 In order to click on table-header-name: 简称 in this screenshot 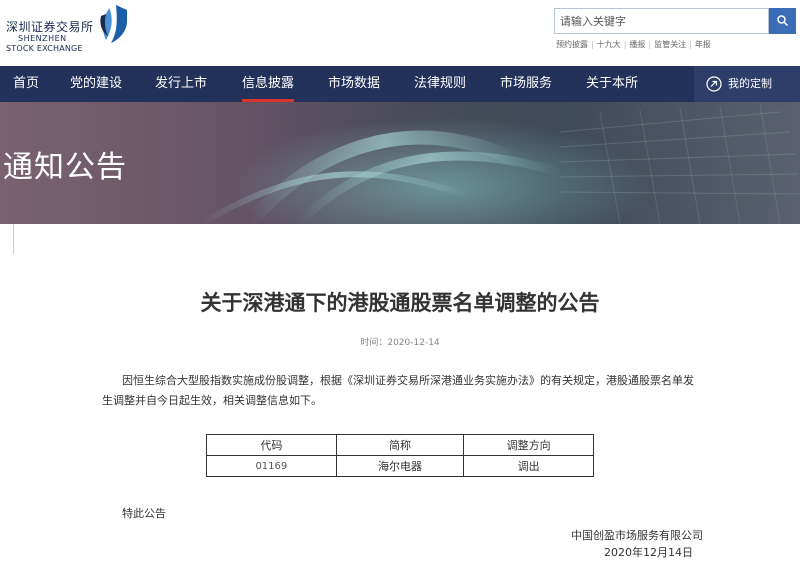, I will do `click(400, 445)`.